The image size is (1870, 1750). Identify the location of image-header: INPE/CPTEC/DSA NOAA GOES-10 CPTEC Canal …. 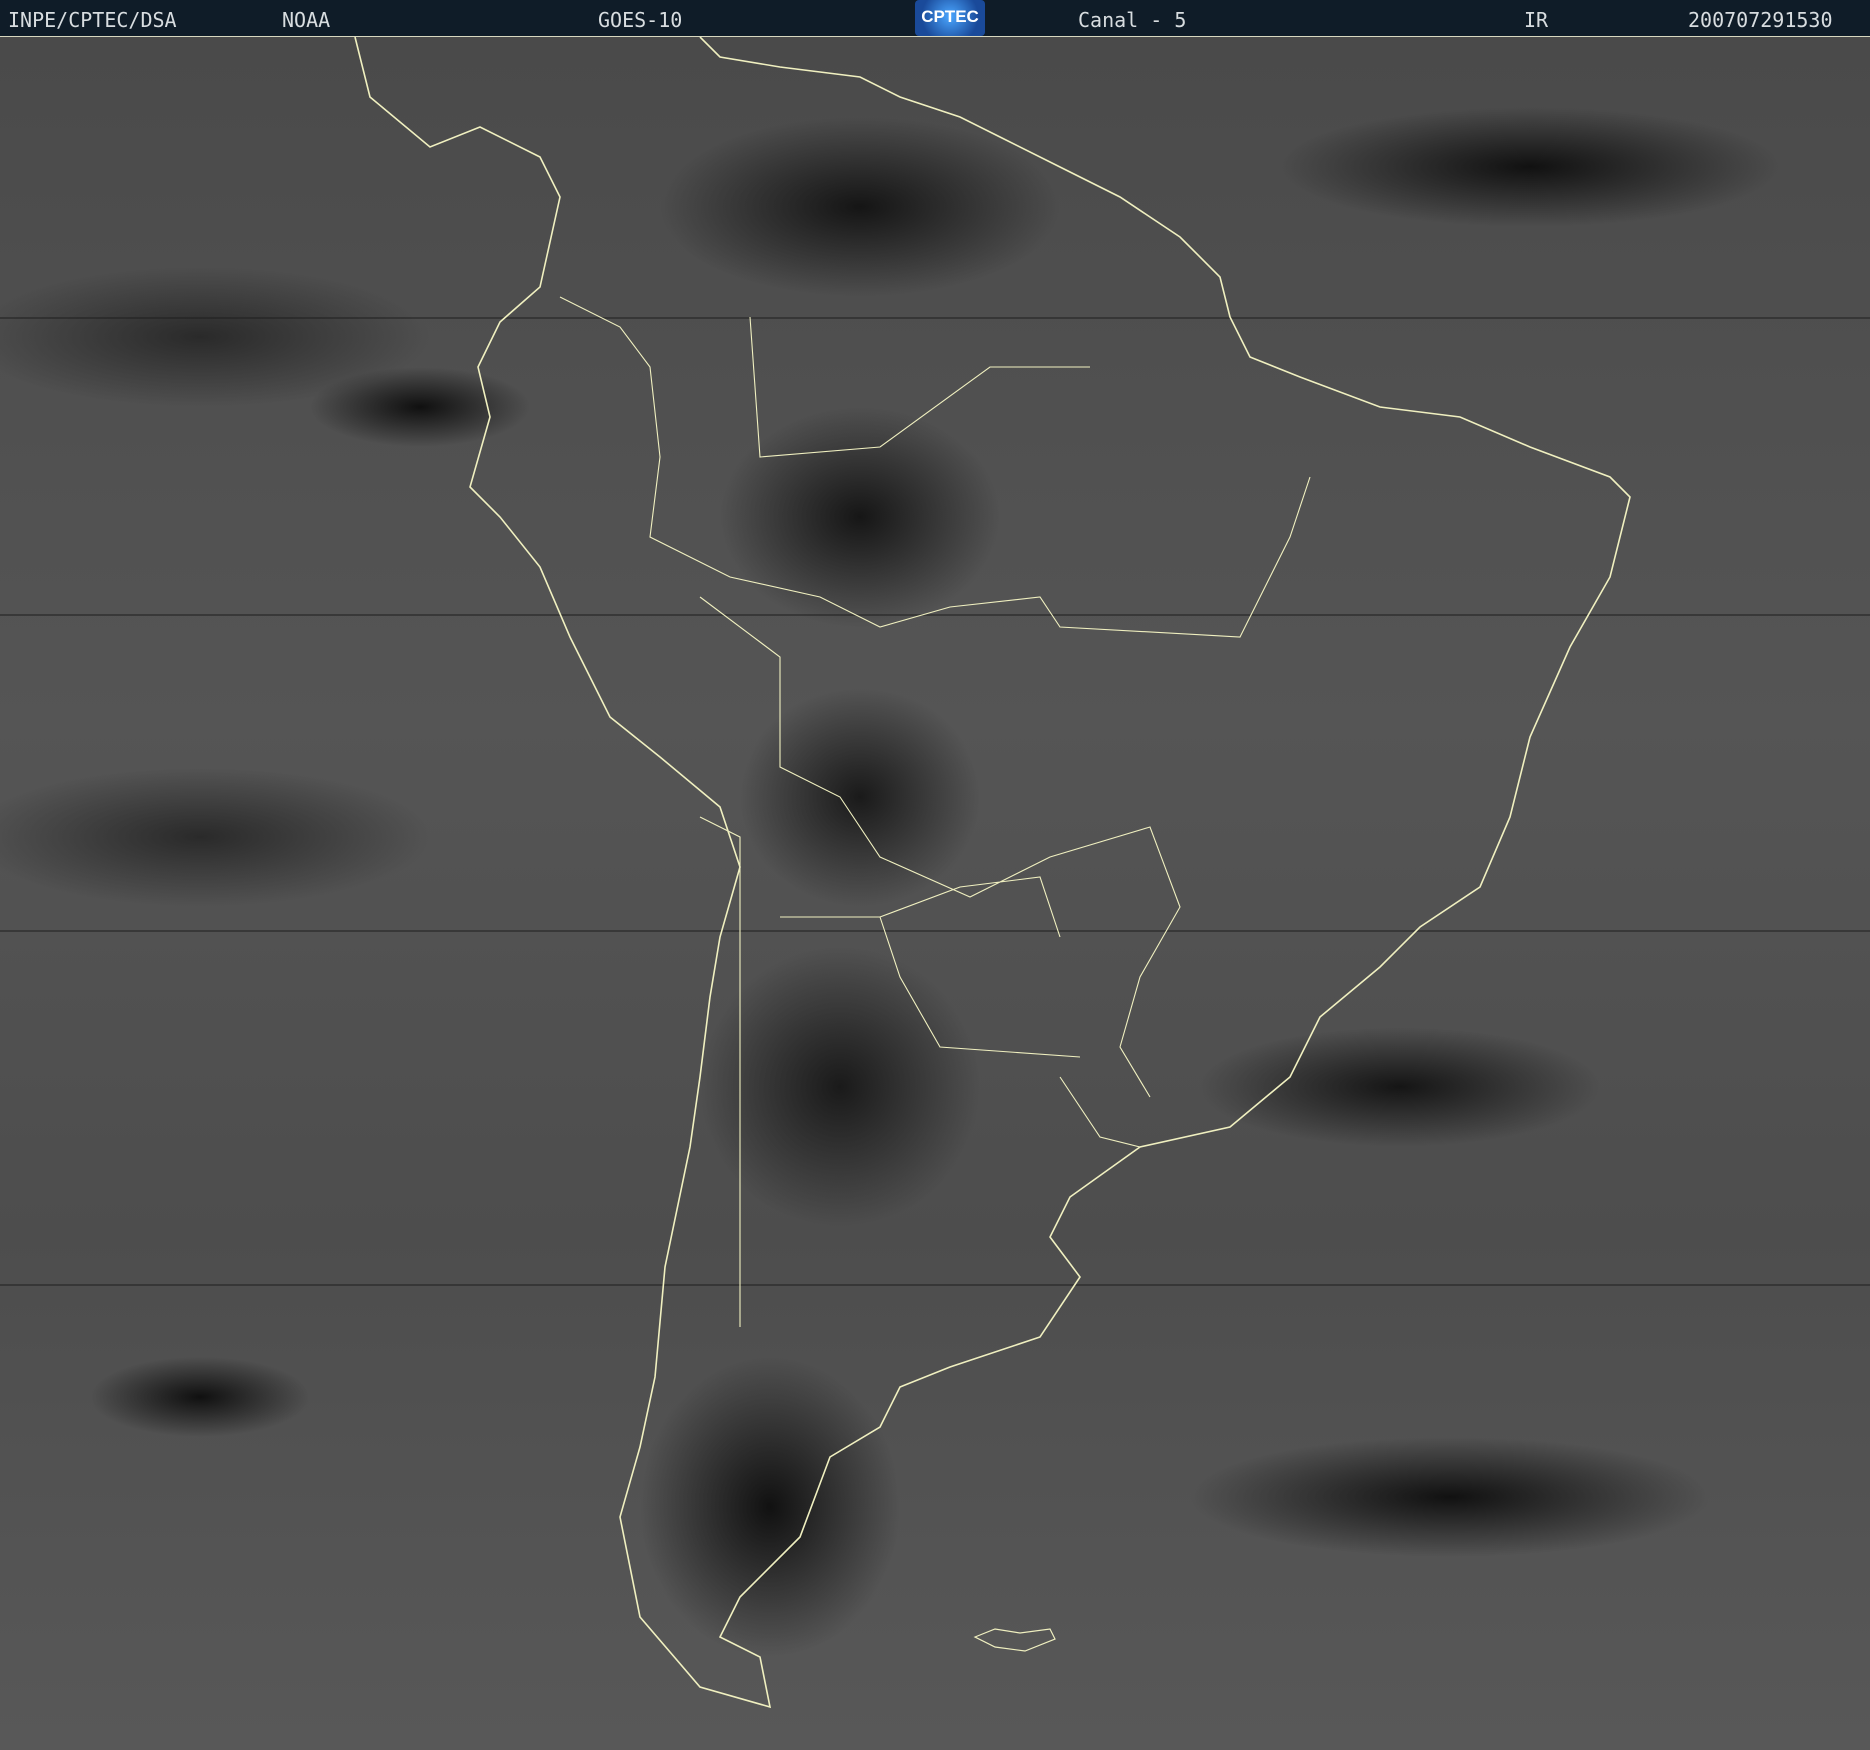
(935, 18).